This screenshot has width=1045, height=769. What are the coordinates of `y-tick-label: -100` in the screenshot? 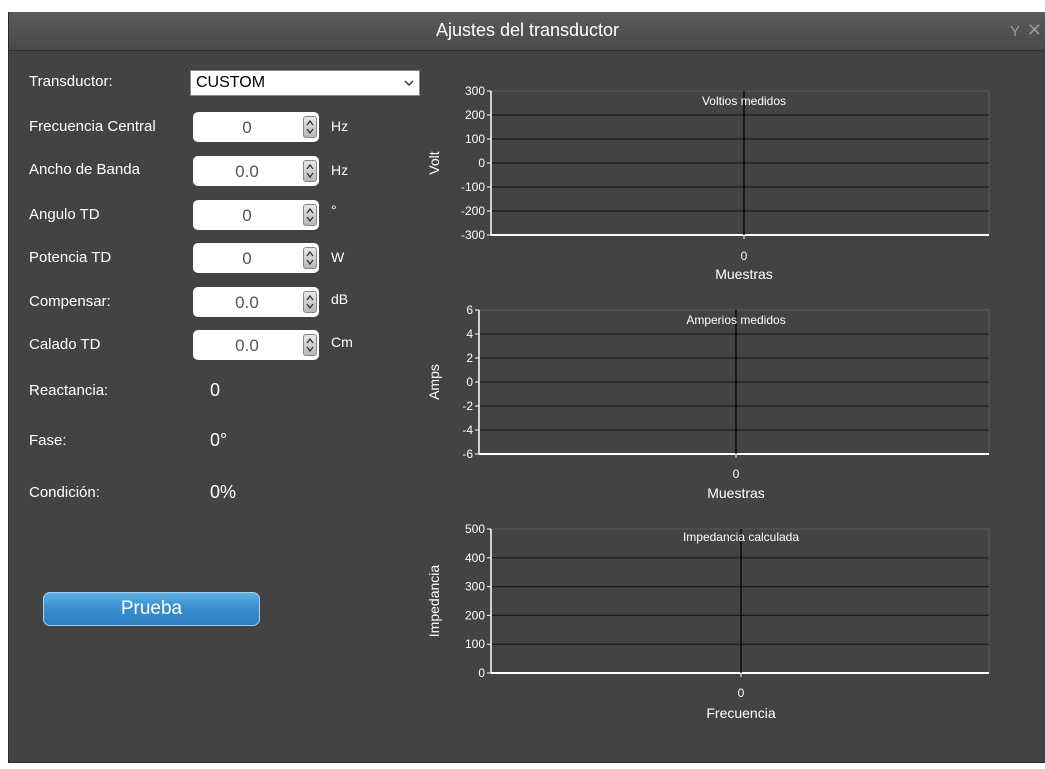 It's located at (473, 187).